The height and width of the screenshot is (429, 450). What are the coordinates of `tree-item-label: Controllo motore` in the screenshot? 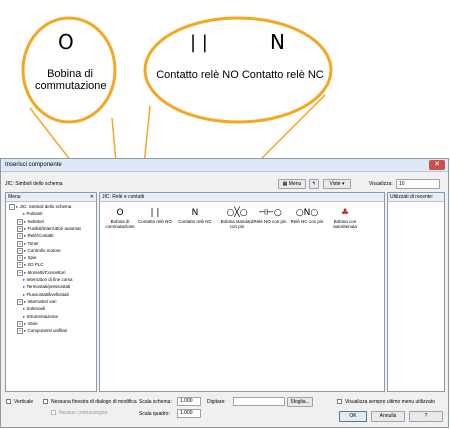 It's located at (44, 250).